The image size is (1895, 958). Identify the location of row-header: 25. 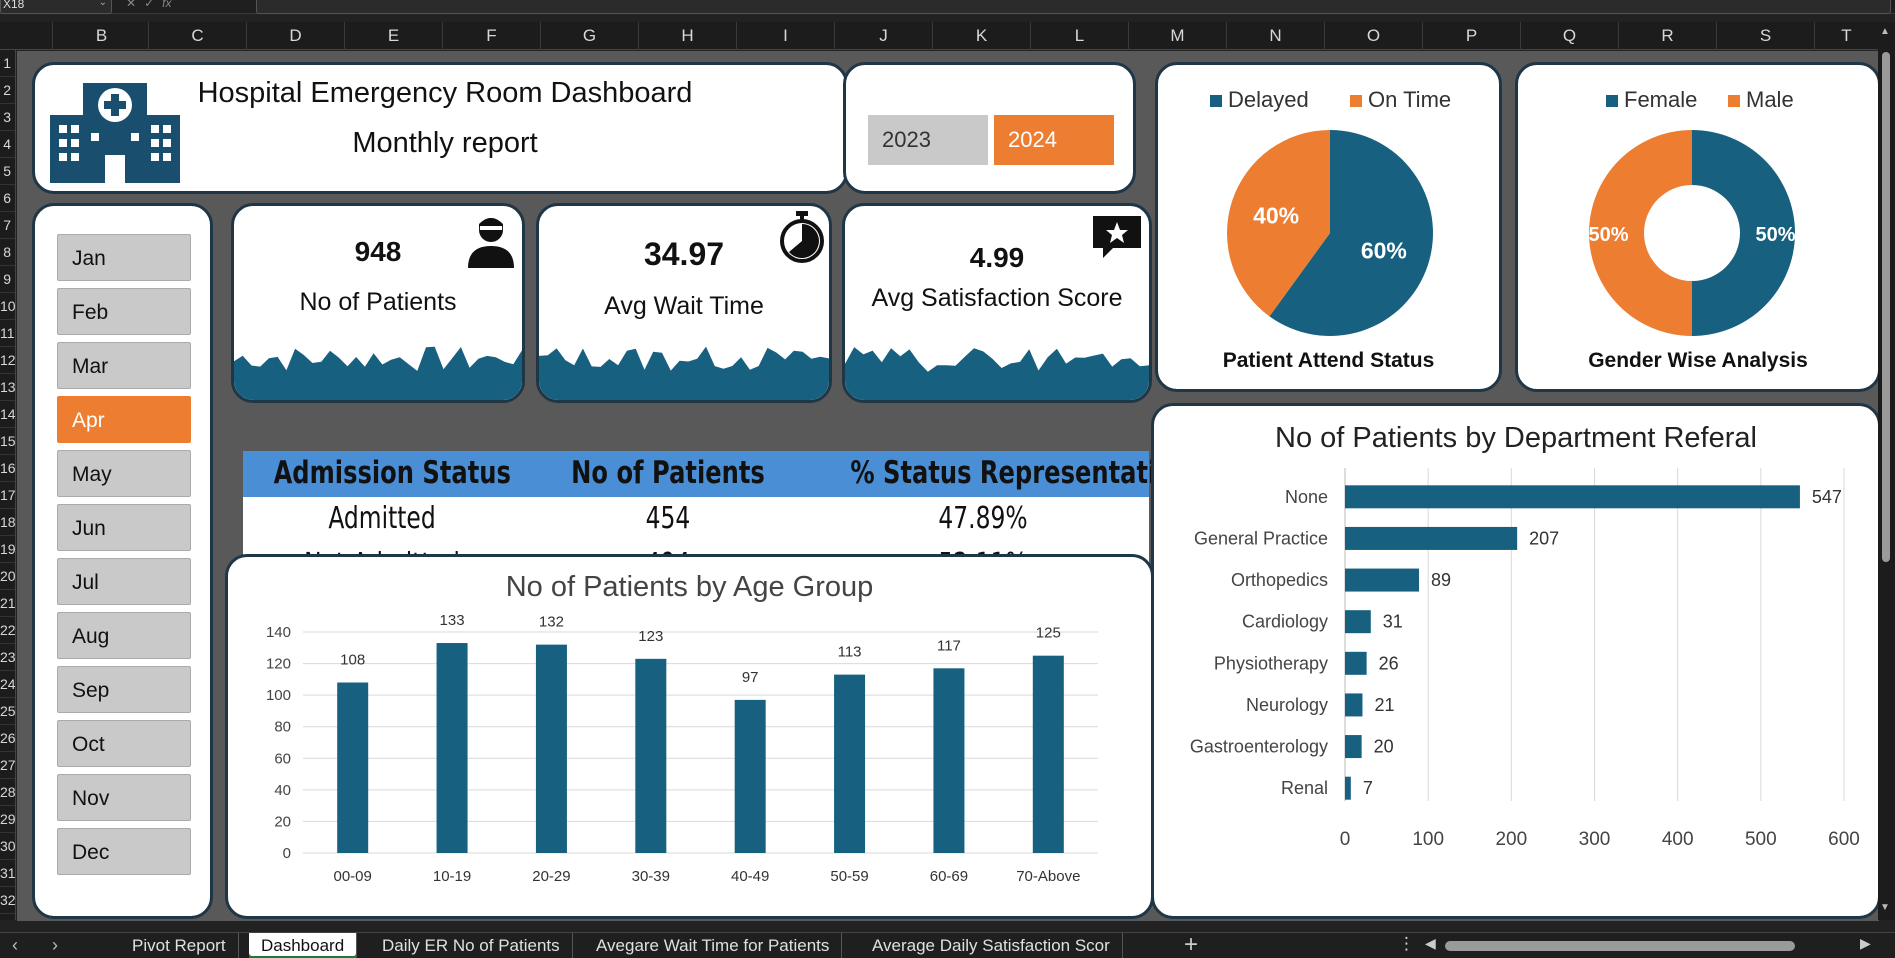
(7, 711).